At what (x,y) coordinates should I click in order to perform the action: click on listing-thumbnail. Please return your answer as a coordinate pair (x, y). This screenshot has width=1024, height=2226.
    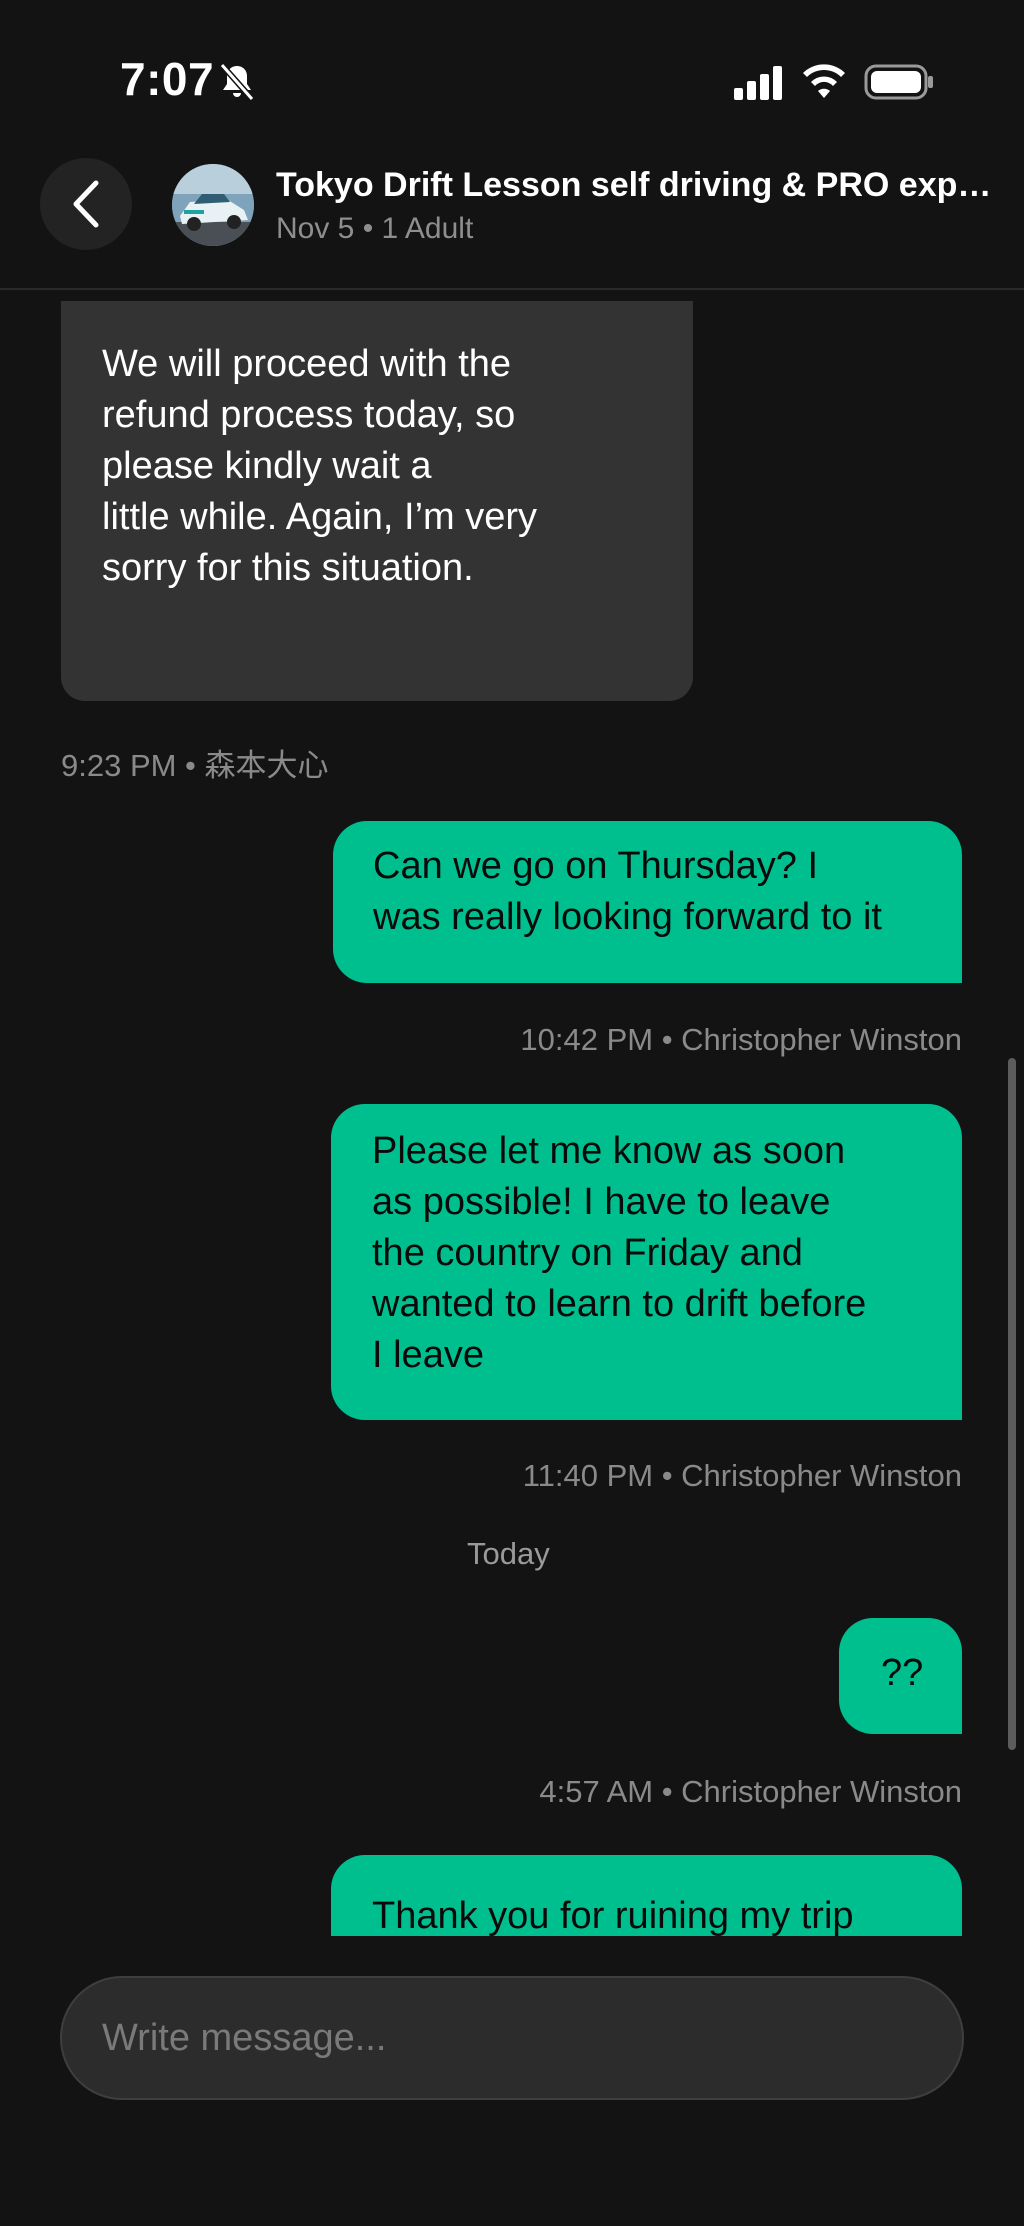
    Looking at the image, I should click on (213, 205).